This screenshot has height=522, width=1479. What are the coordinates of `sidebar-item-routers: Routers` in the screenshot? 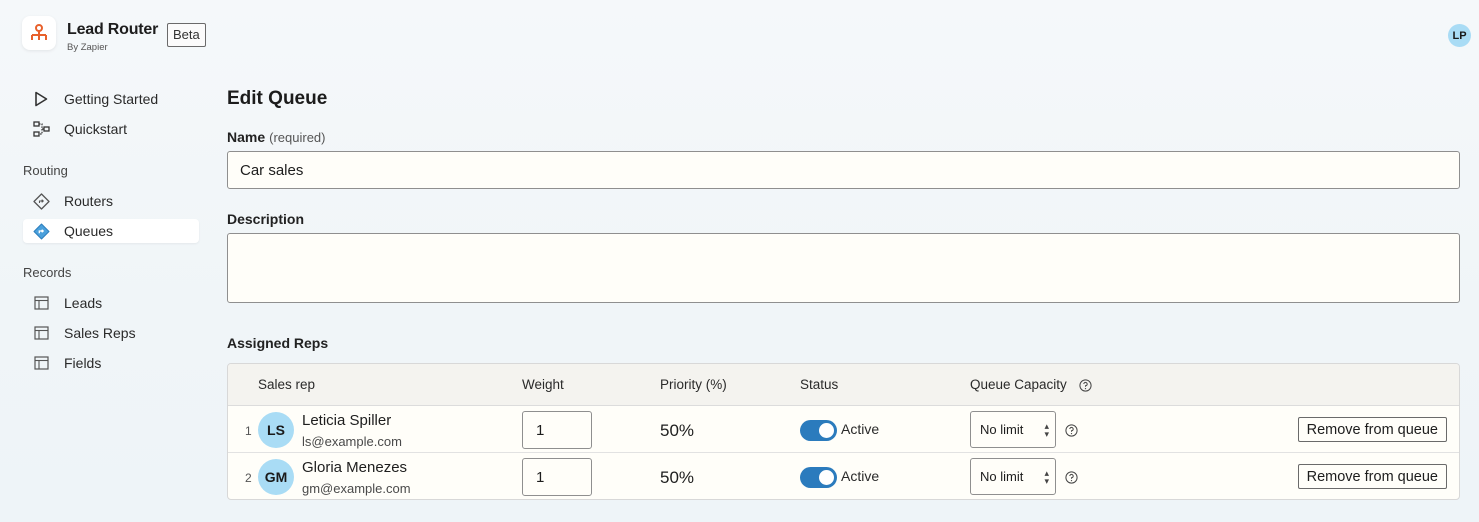 It's located at (111, 201).